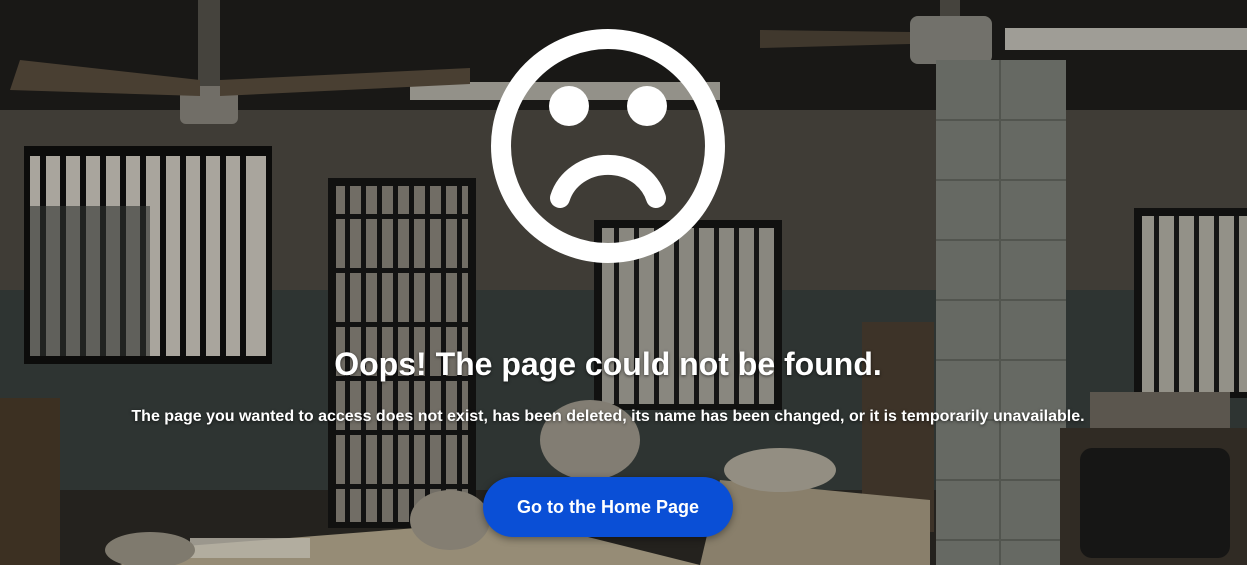 The width and height of the screenshot is (1247, 565). I want to click on sad-face-icon, so click(608, 146).